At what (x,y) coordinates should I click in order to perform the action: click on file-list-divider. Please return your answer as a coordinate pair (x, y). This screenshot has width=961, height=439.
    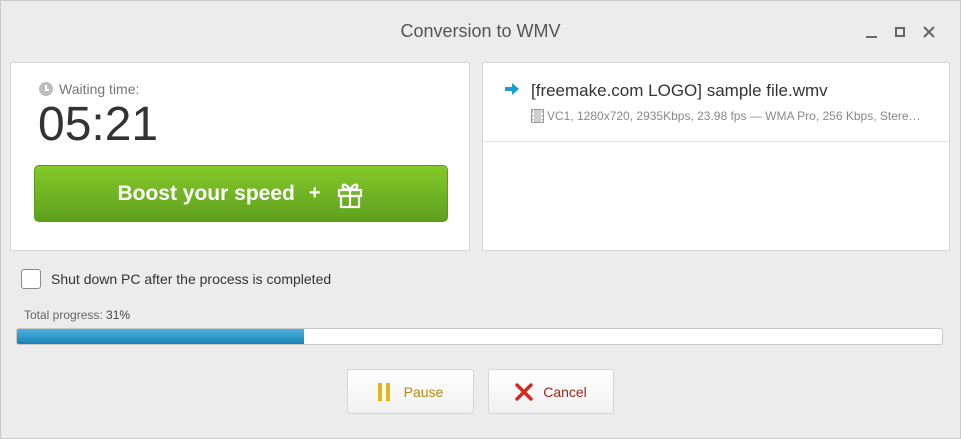
    Looking at the image, I should click on (716, 141).